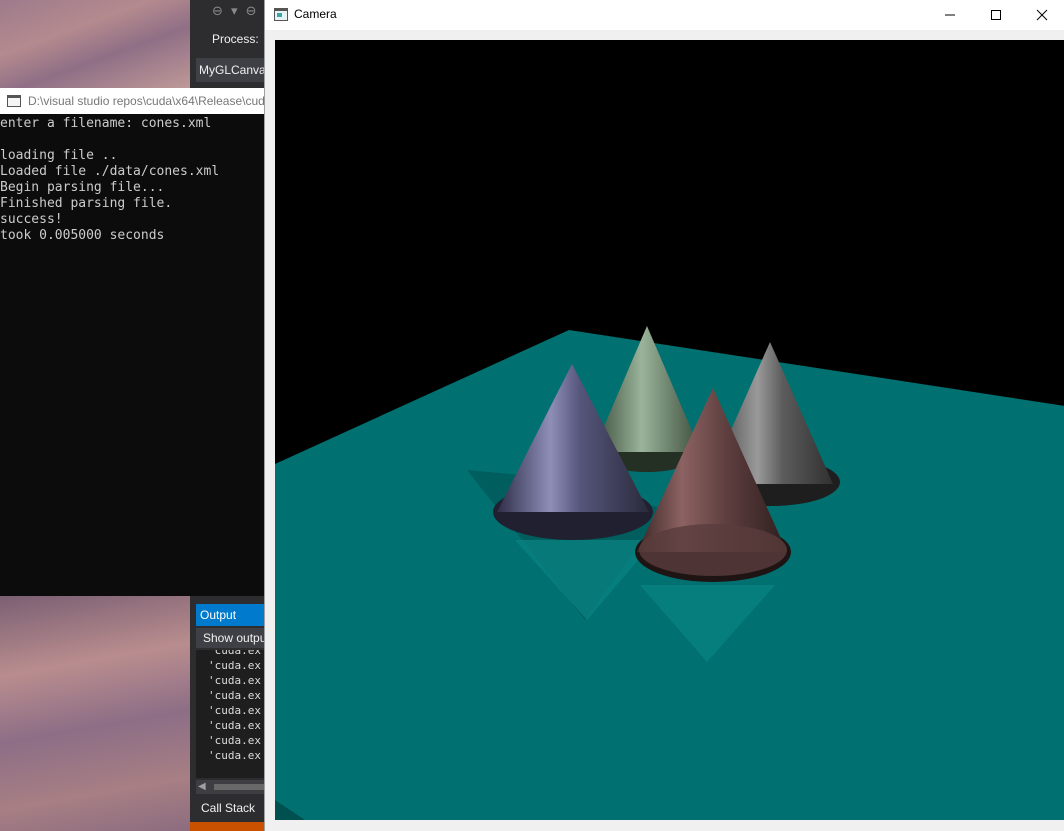 The height and width of the screenshot is (831, 1064). Describe the element at coordinates (59, 155) in the screenshot. I see `console-line: loading file ..` at that location.